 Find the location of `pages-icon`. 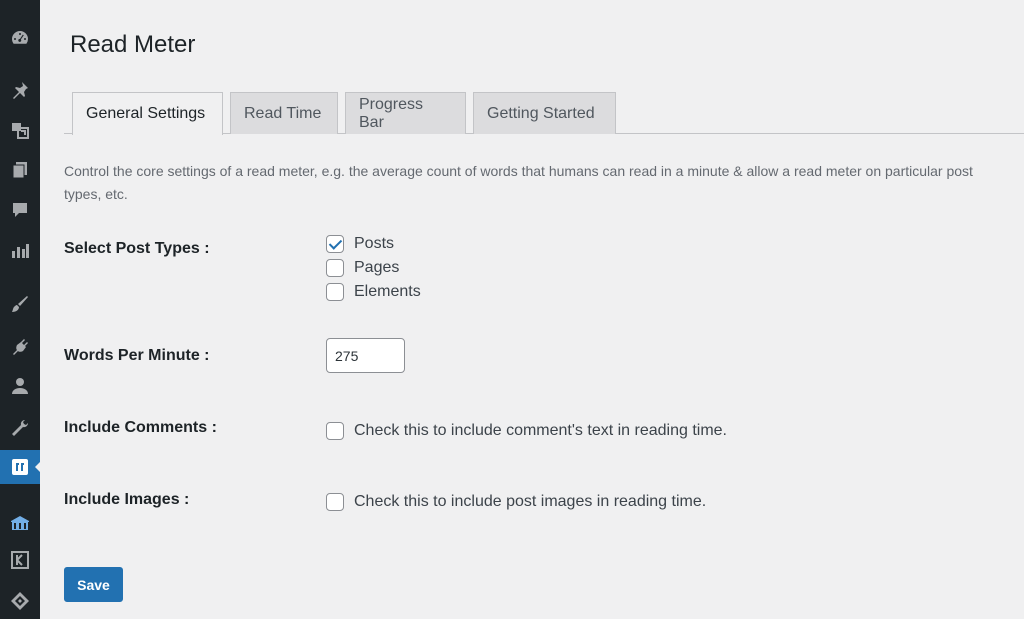

pages-icon is located at coordinates (20, 170).